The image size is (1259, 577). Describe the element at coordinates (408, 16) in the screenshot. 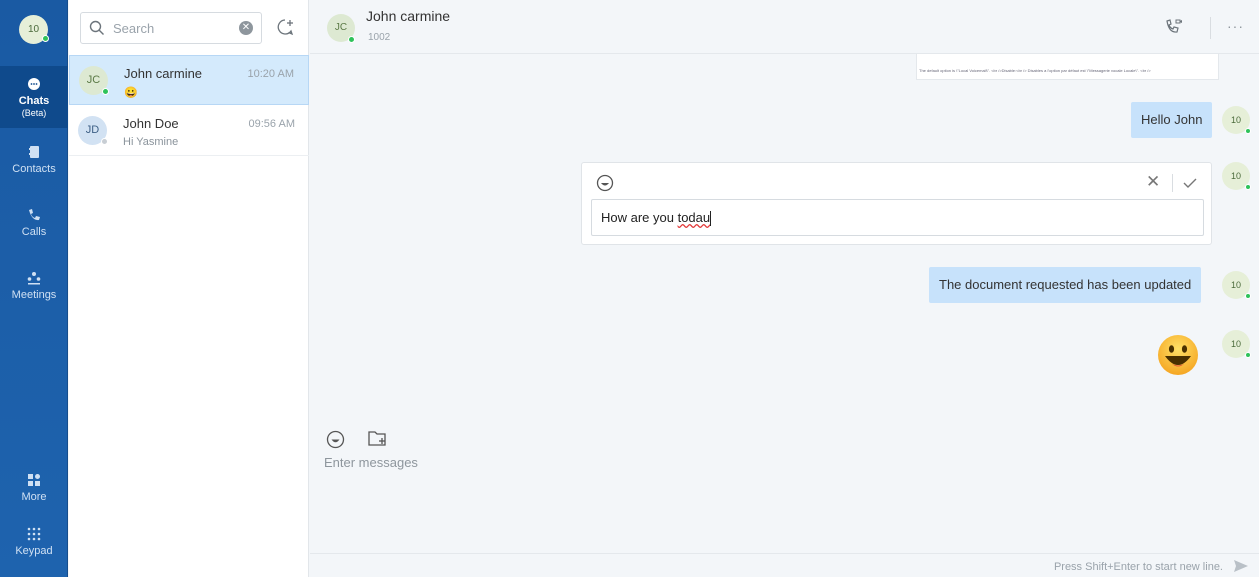

I see `contact-name: John carmine` at that location.